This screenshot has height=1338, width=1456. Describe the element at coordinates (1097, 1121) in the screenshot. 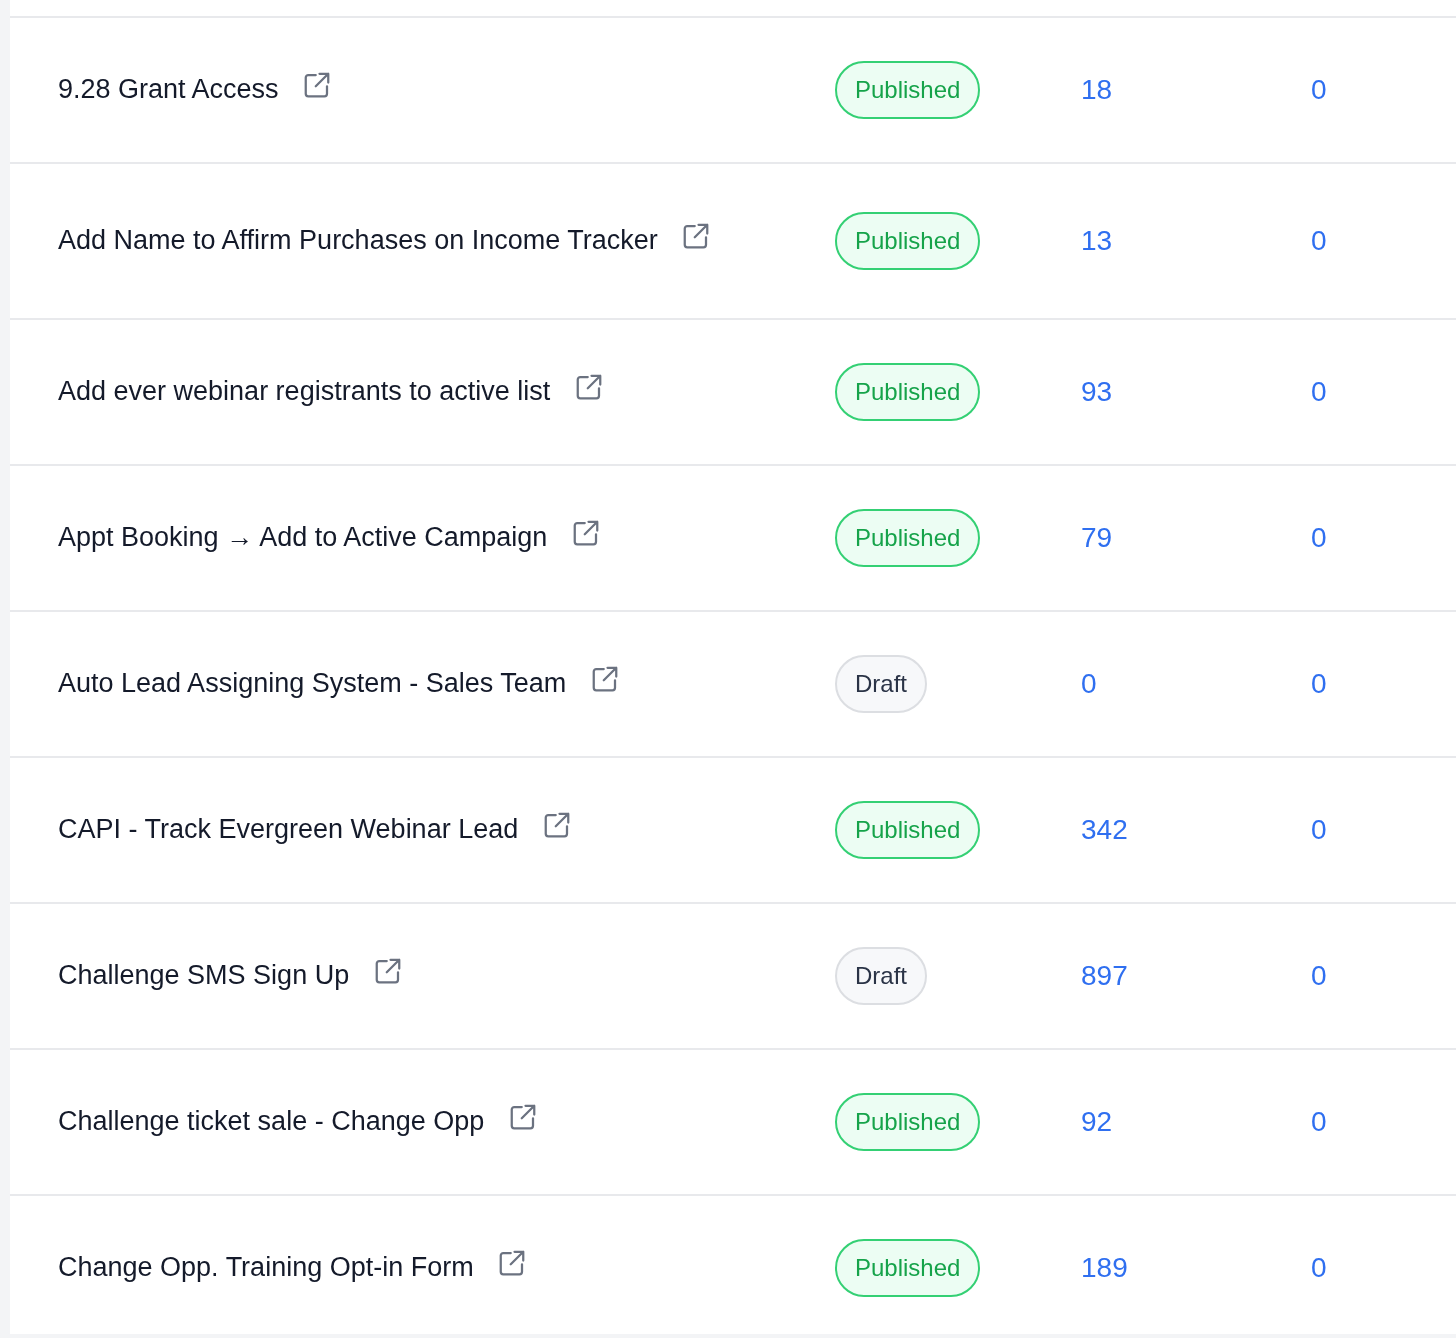

I see `count-link: 92` at that location.